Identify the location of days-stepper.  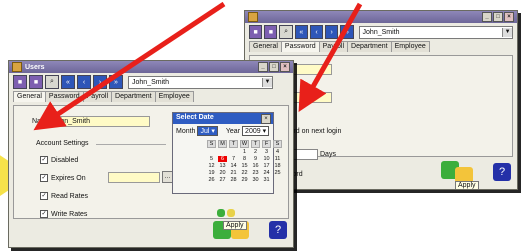
(304, 154).